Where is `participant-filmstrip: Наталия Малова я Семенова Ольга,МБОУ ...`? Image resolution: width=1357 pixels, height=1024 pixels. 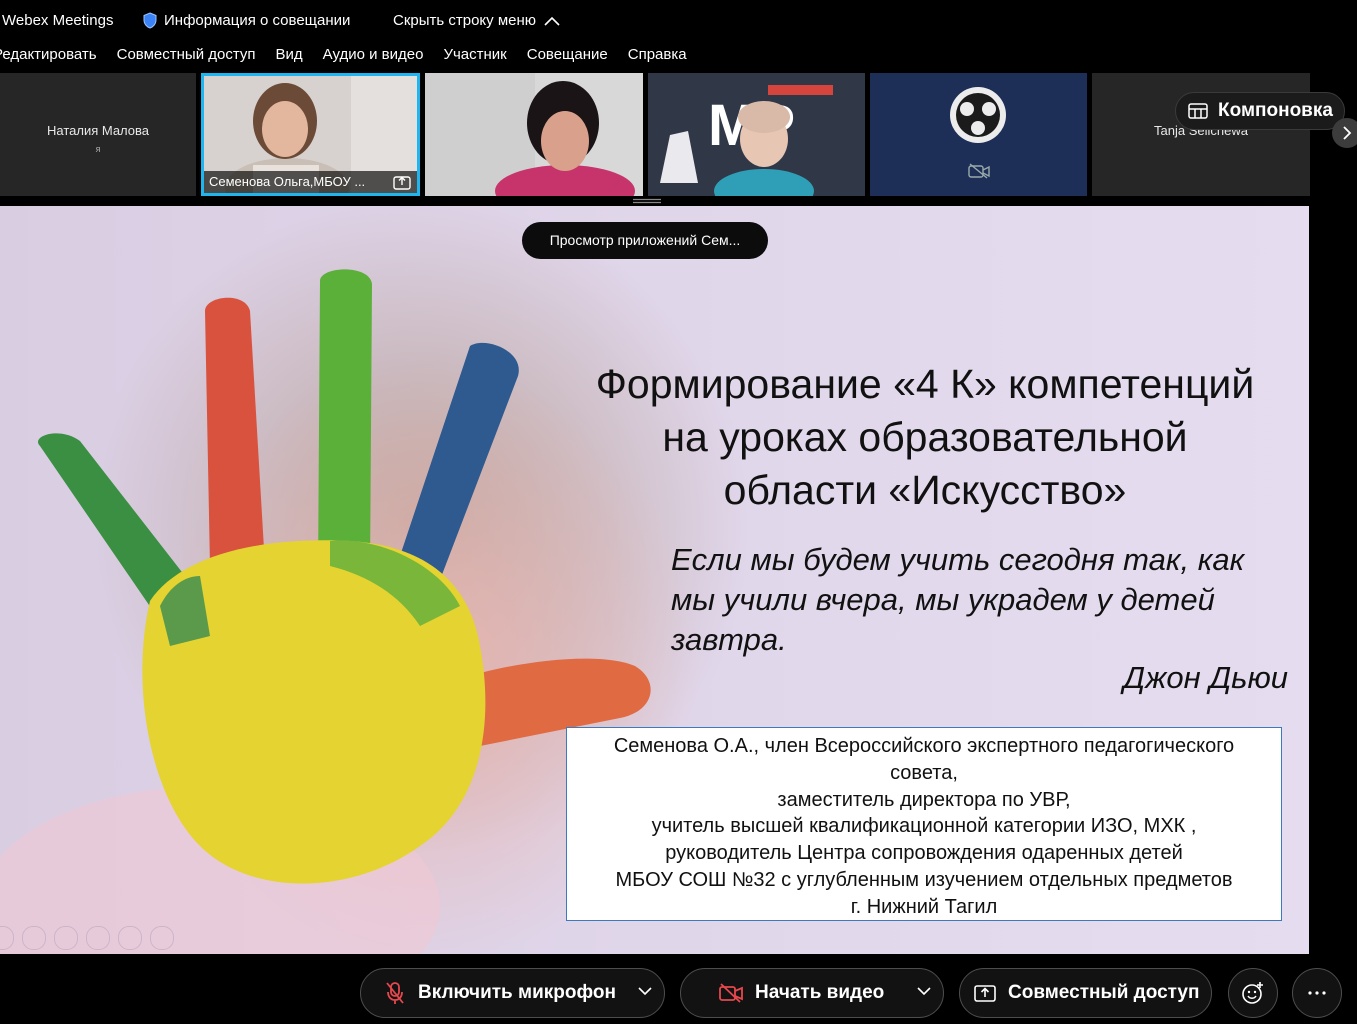
participant-filmstrip: Наталия Малова я Семенова Ольга,МБОУ ... is located at coordinates (678, 134).